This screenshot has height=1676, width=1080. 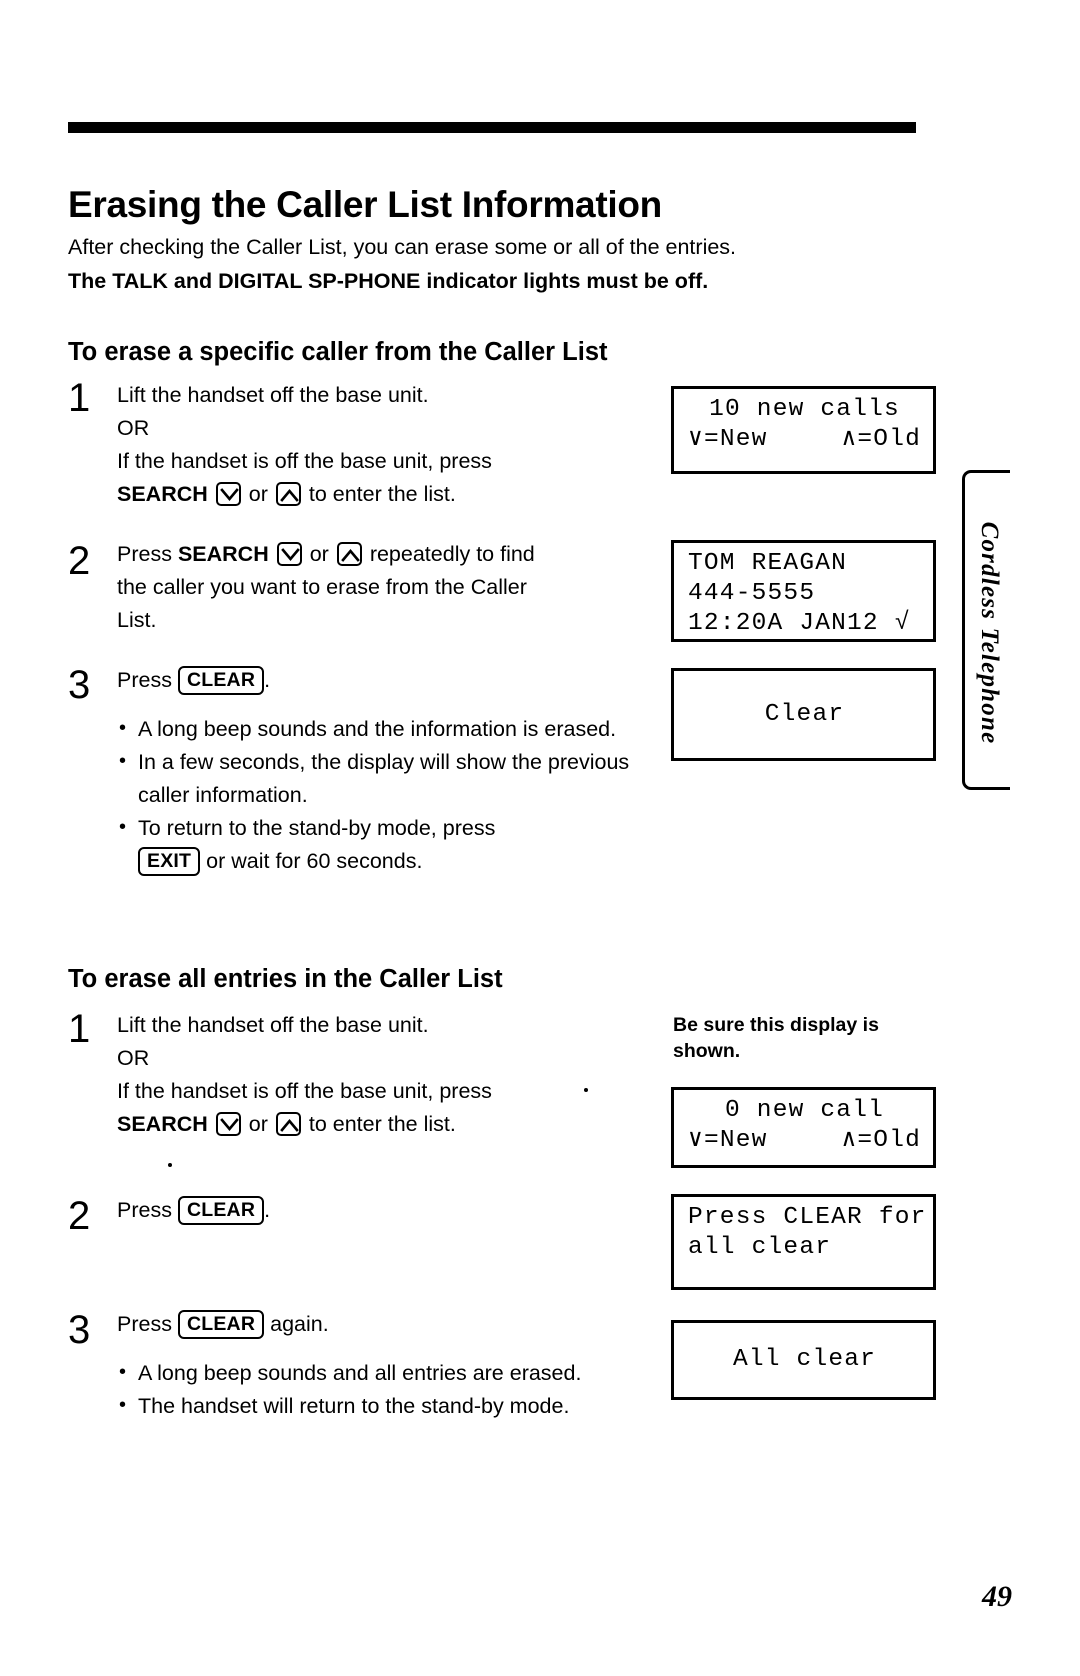 What do you see at coordinates (804, 1141) in the screenshot?
I see `zero-new-call-line-2: ∨=New ∧=Old` at bounding box center [804, 1141].